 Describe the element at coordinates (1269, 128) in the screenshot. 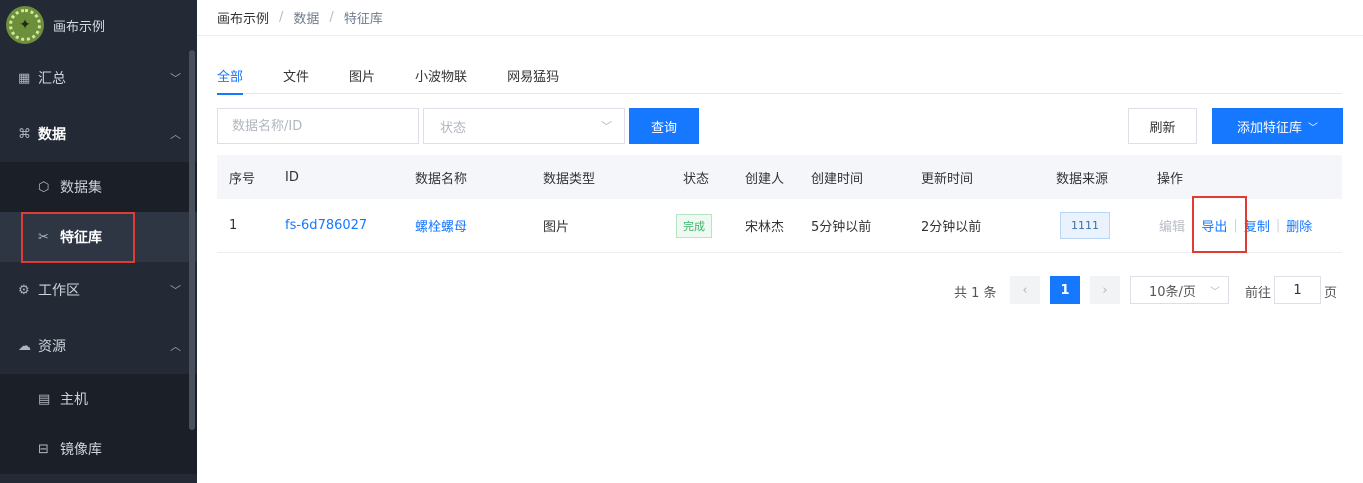

I see `add-feature-store-label: 添加特征库` at that location.